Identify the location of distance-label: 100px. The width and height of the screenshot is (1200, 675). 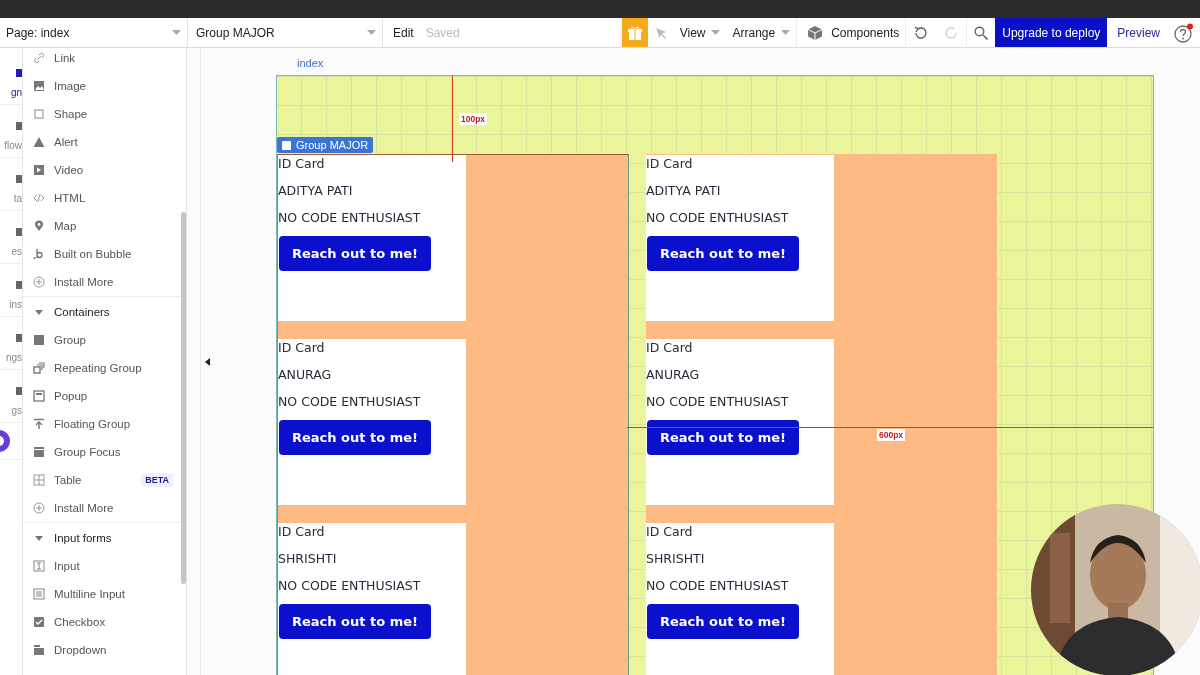
(473, 119).